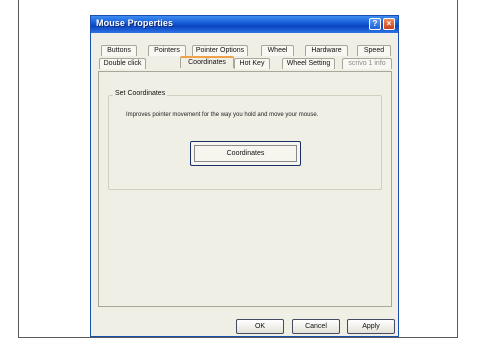 This screenshot has width=477, height=342. What do you see at coordinates (326, 50) in the screenshot?
I see `tab-hardware: Hardware` at bounding box center [326, 50].